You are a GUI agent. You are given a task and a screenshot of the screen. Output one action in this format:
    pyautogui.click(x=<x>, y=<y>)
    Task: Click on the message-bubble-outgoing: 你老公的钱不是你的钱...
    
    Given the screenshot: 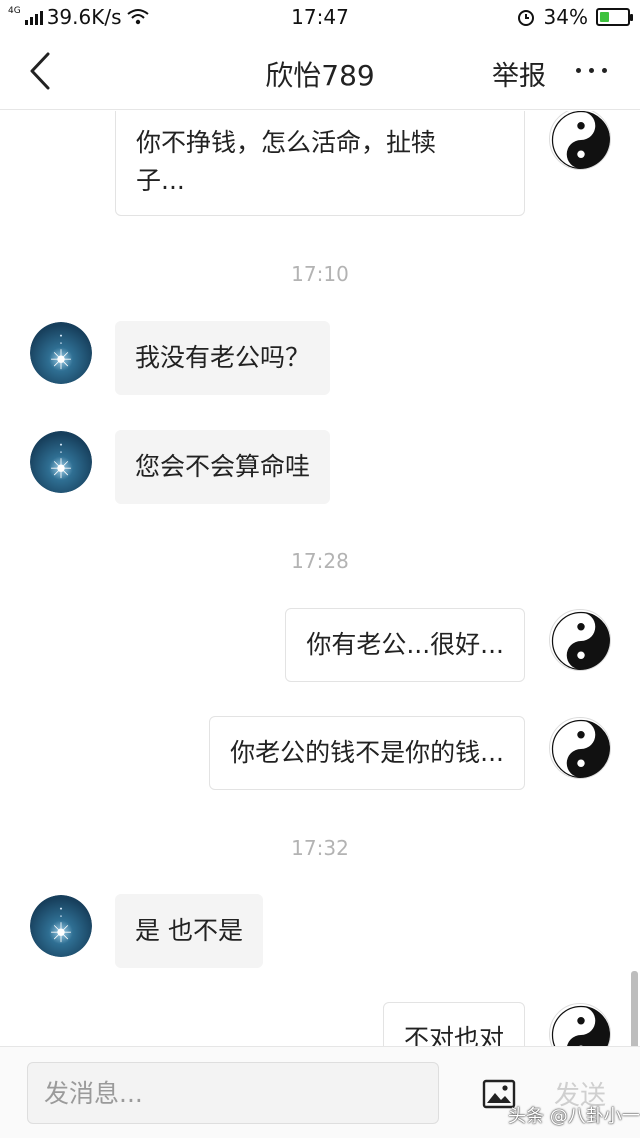 What is the action you would take?
    pyautogui.click(x=367, y=753)
    